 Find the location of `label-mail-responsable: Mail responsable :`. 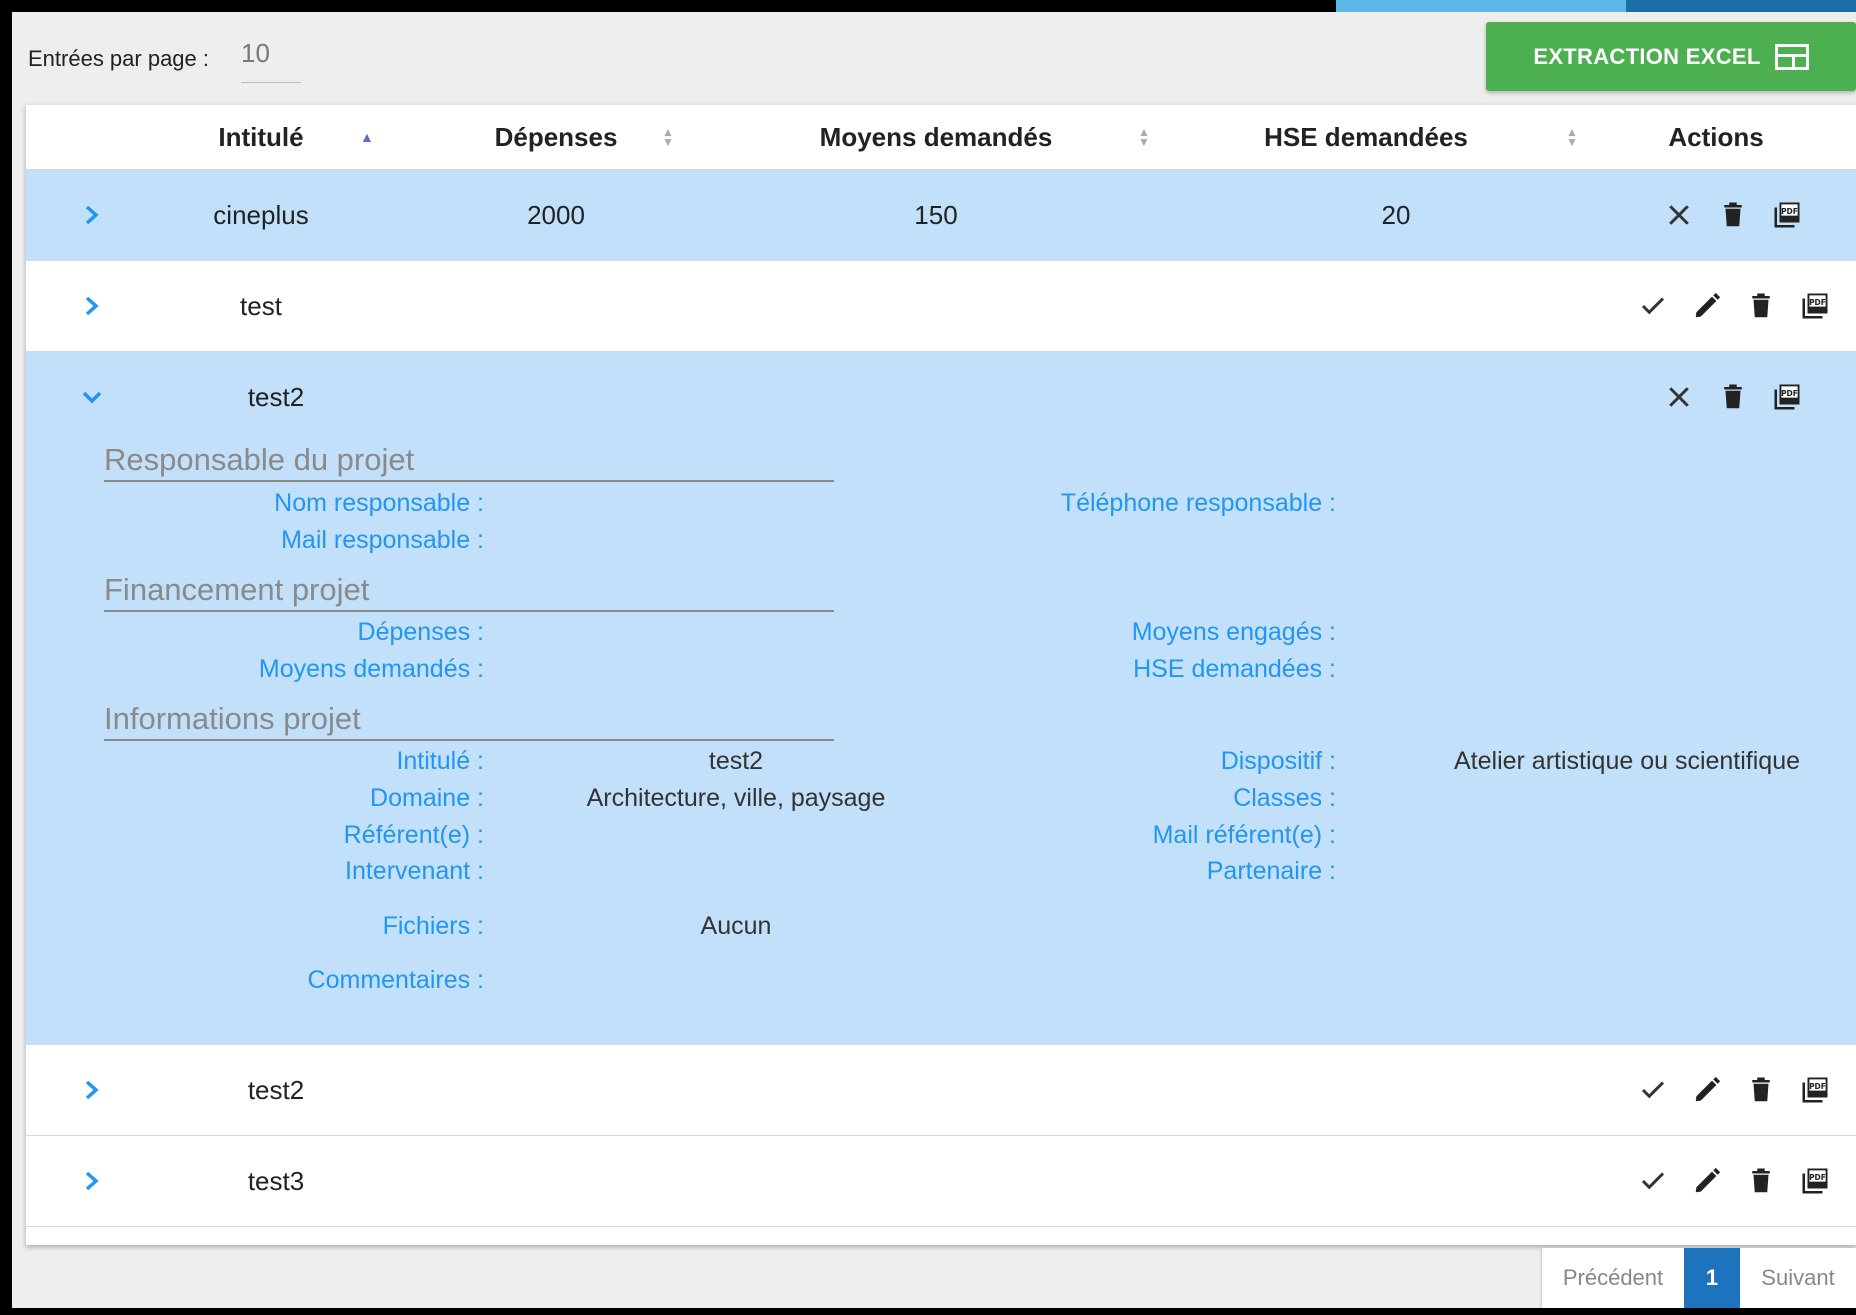

label-mail-responsable: Mail responsable : is located at coordinates (382, 540).